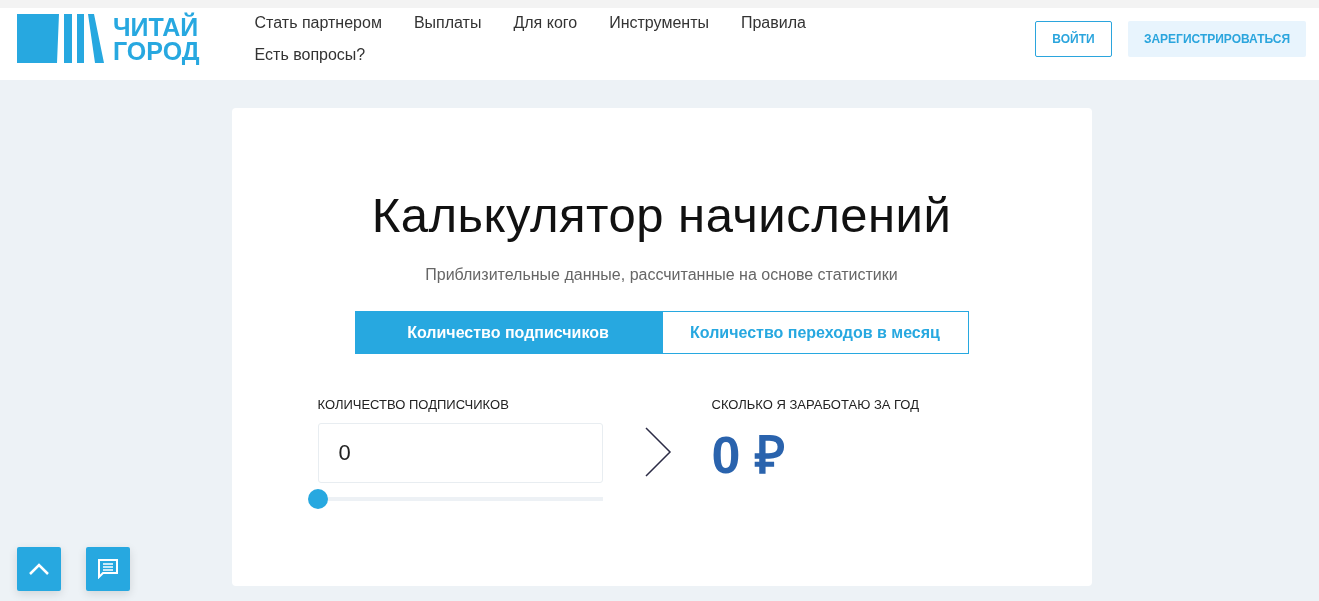  What do you see at coordinates (659, 22) in the screenshot?
I see `nav-link: Инструменты` at bounding box center [659, 22].